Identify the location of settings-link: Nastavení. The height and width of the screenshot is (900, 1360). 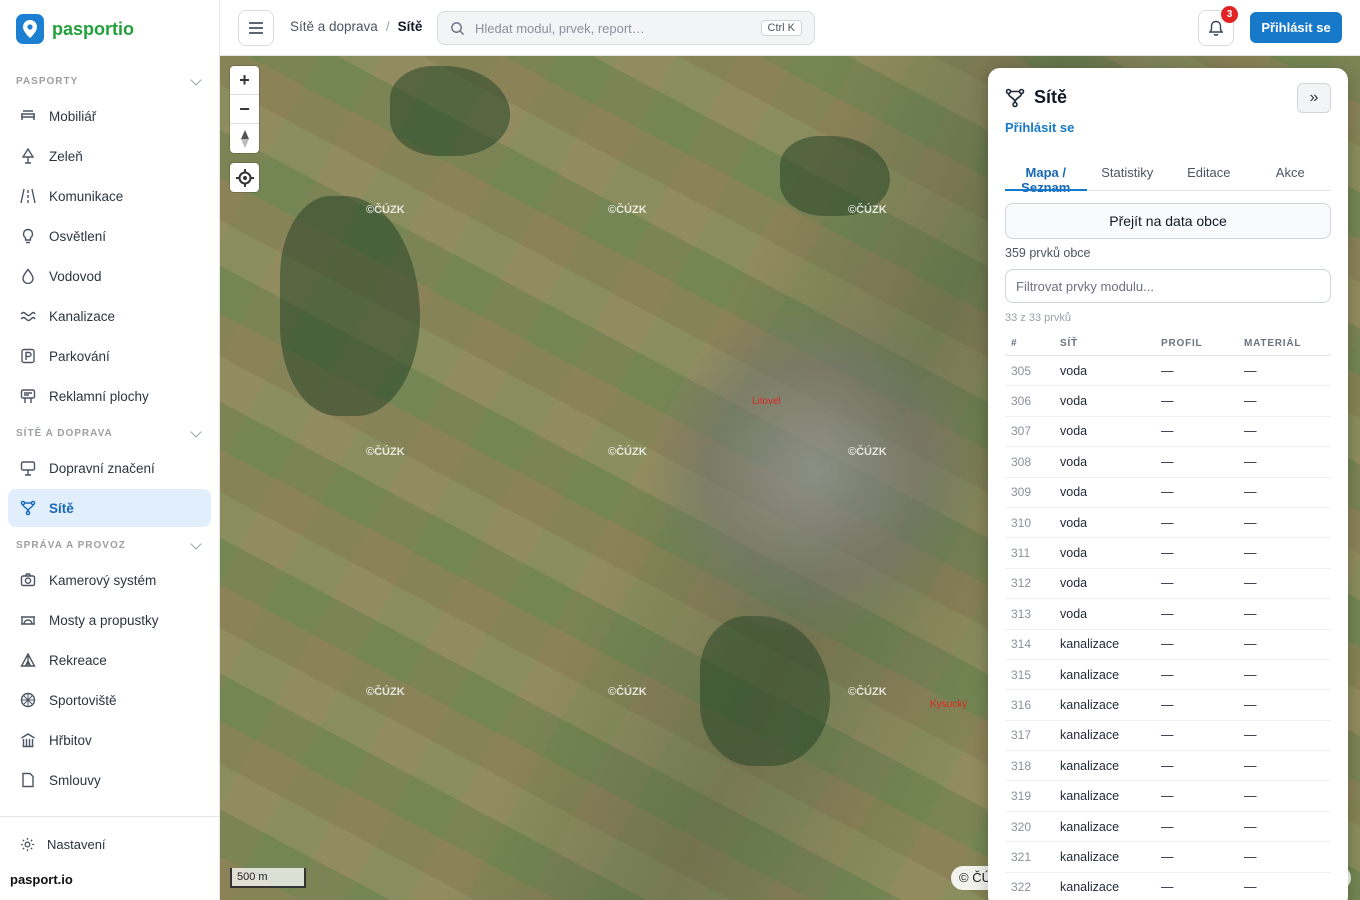
(63, 844).